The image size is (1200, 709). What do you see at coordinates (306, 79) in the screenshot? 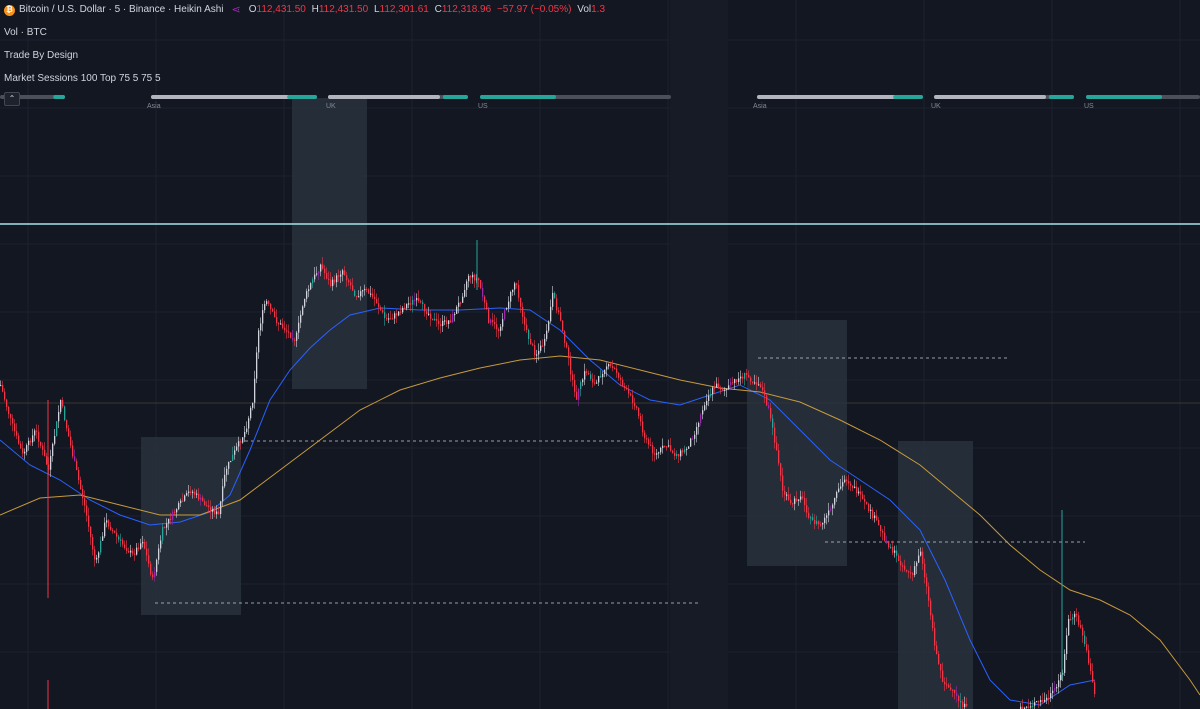
I see `indicator-market-sessions: Market Sessions 100 Top 75 5 75 5` at bounding box center [306, 79].